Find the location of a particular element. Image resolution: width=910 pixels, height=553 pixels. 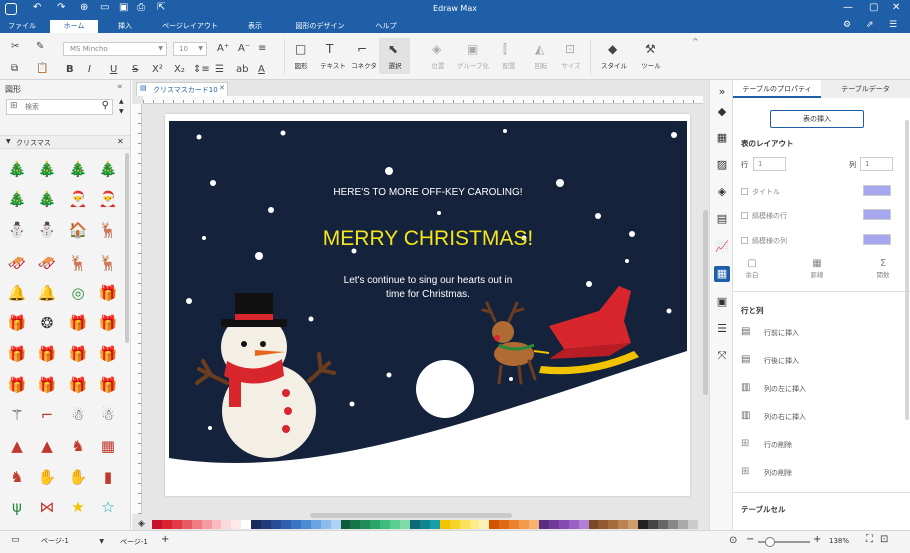

ribbon-collapse-icon: ^ is located at coordinates (695, 41).